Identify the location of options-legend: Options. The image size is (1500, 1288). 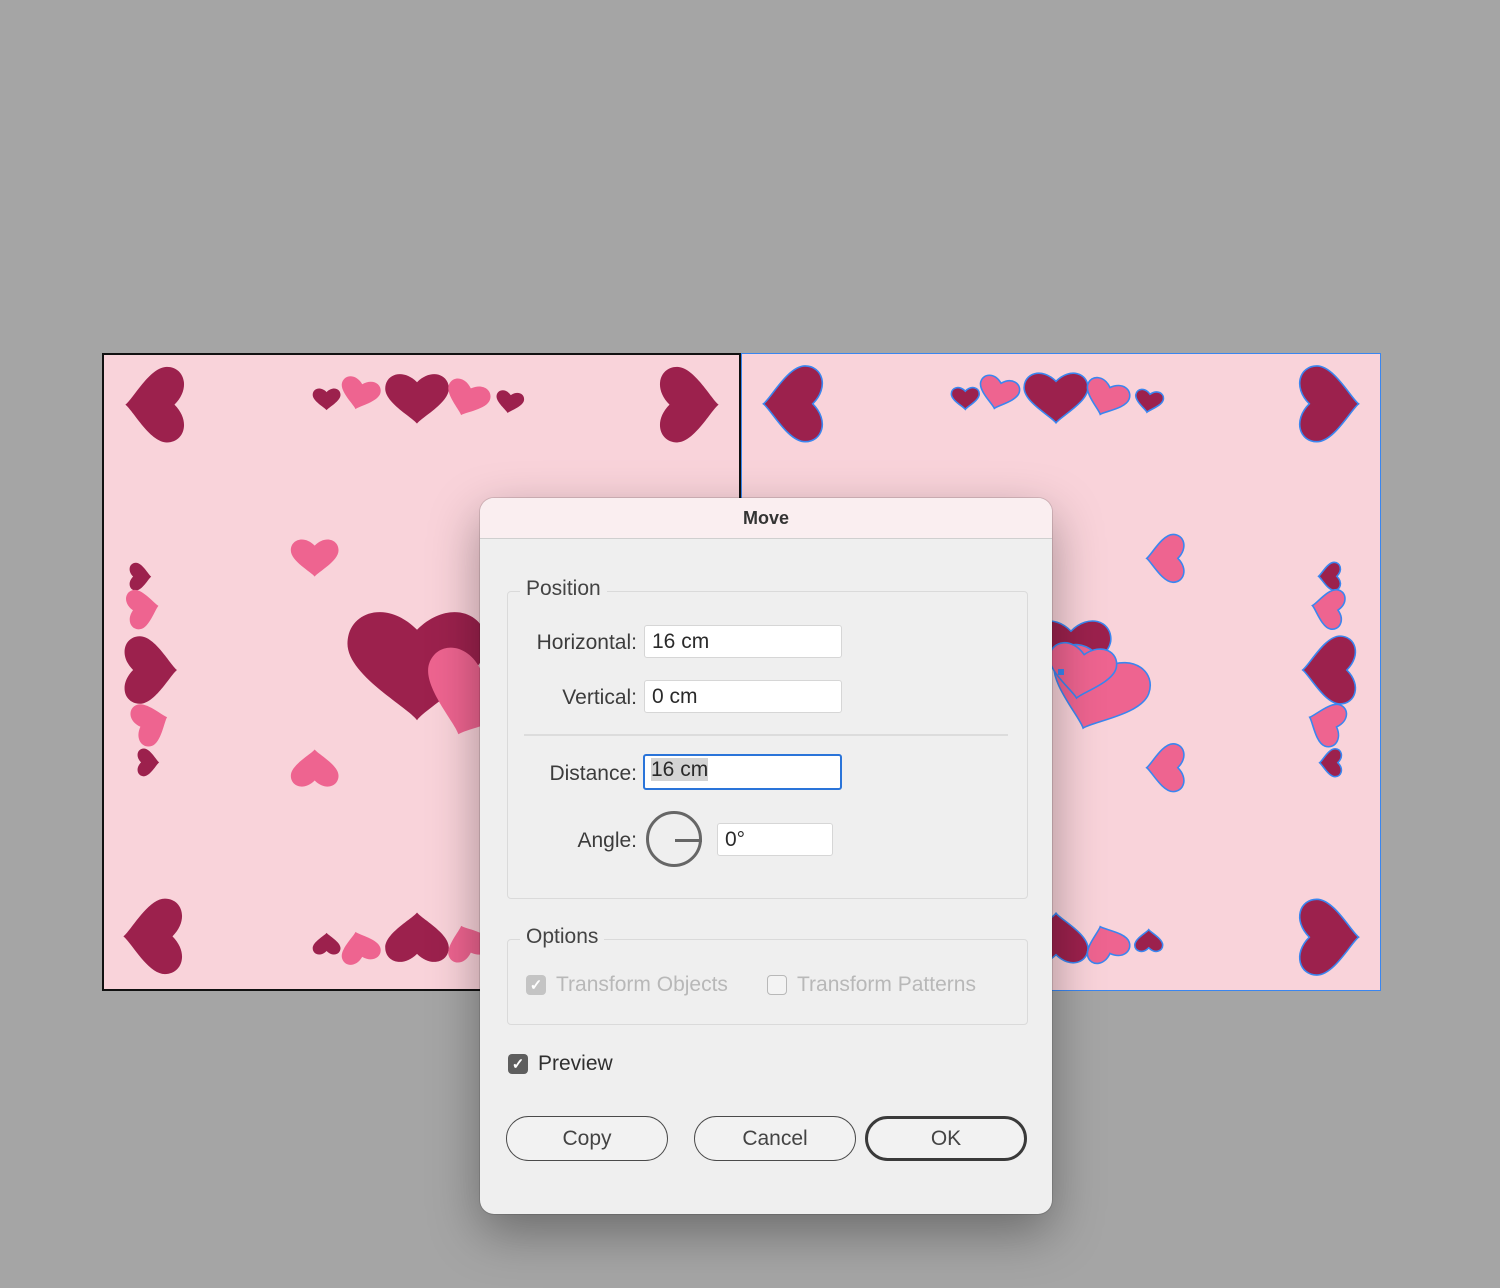
(562, 937).